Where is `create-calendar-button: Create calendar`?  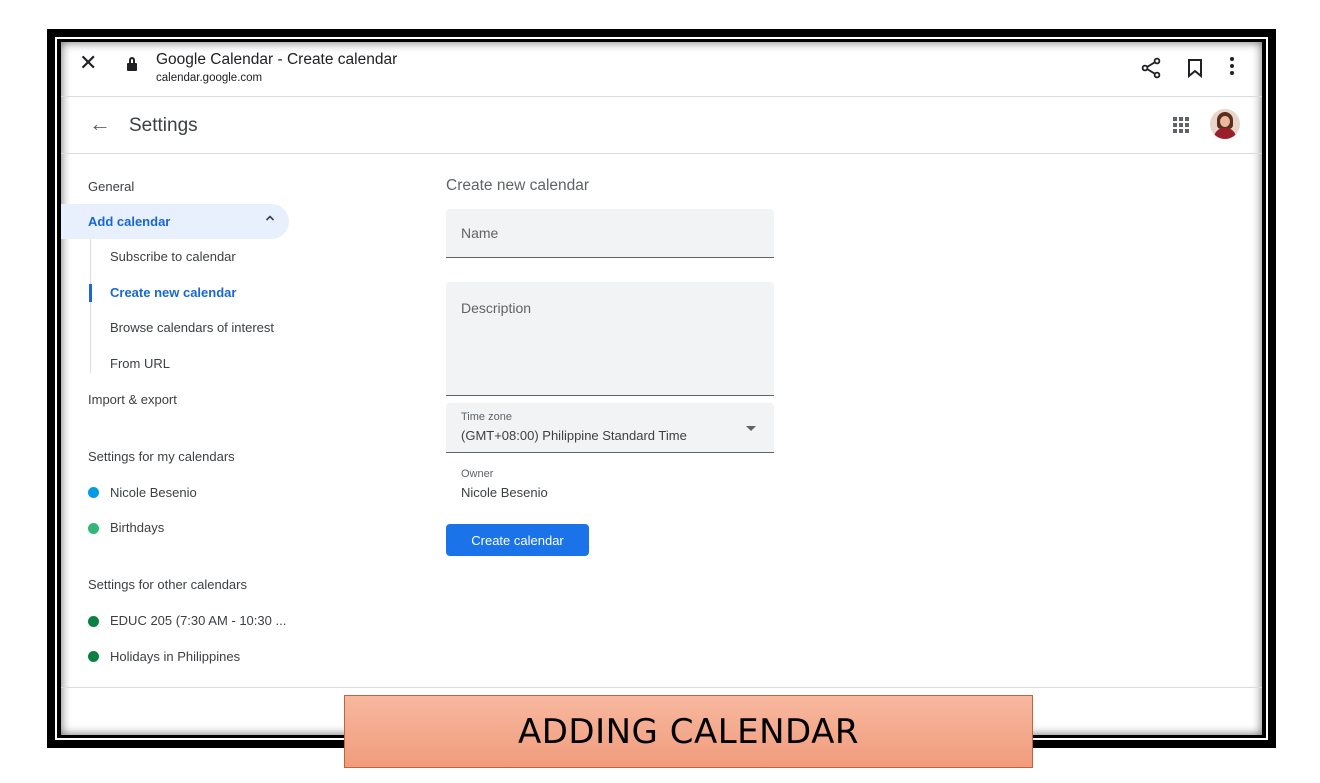 create-calendar-button: Create calendar is located at coordinates (517, 540).